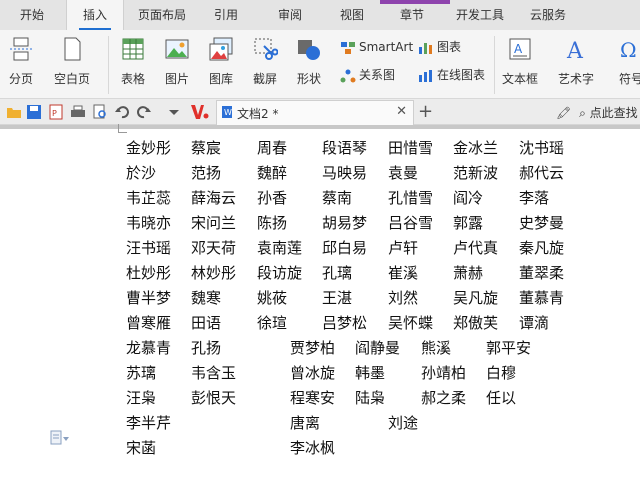 This screenshot has height=480, width=640. What do you see at coordinates (214, 198) in the screenshot?
I see `name-cell: 薛海云` at bounding box center [214, 198].